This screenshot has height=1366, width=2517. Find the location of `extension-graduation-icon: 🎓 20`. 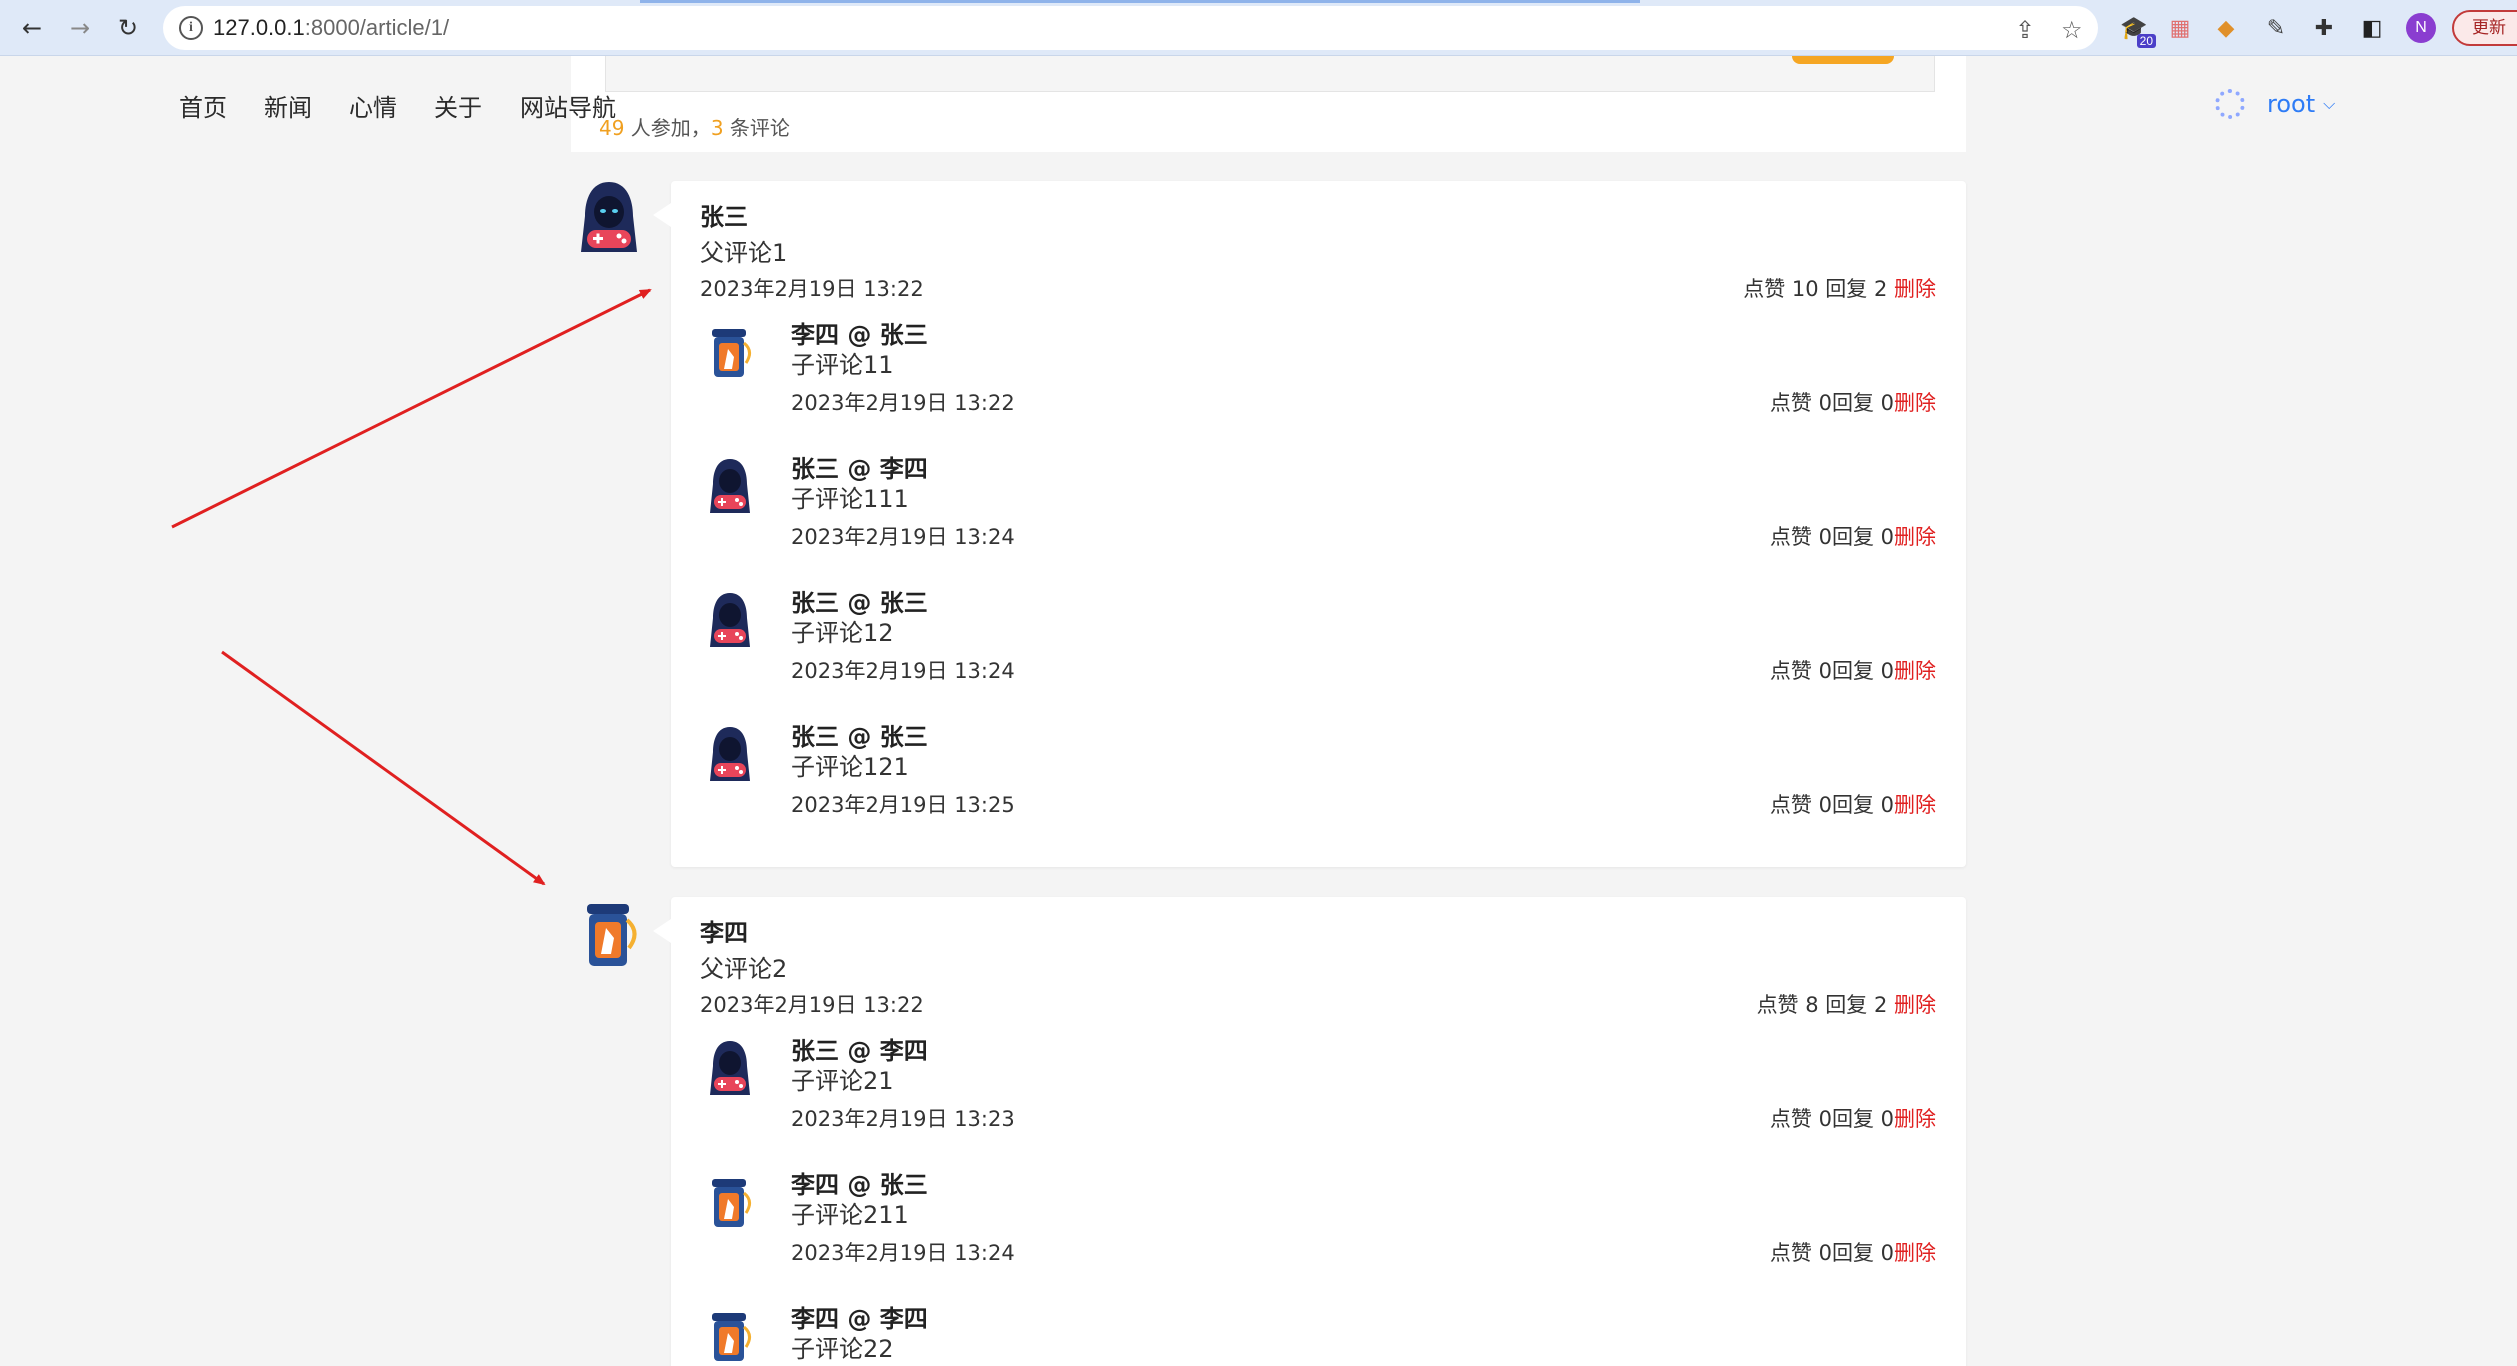

extension-graduation-icon: 🎓 20 is located at coordinates (2138, 31).